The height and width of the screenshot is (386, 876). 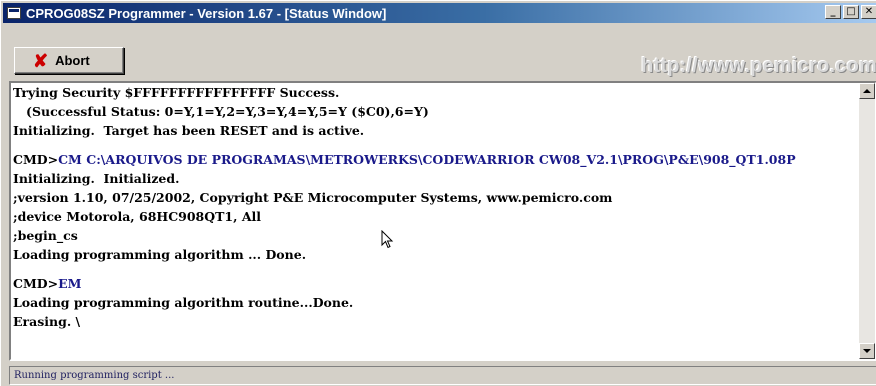 I want to click on window-controls: _ □ ✕, so click(x=849, y=12).